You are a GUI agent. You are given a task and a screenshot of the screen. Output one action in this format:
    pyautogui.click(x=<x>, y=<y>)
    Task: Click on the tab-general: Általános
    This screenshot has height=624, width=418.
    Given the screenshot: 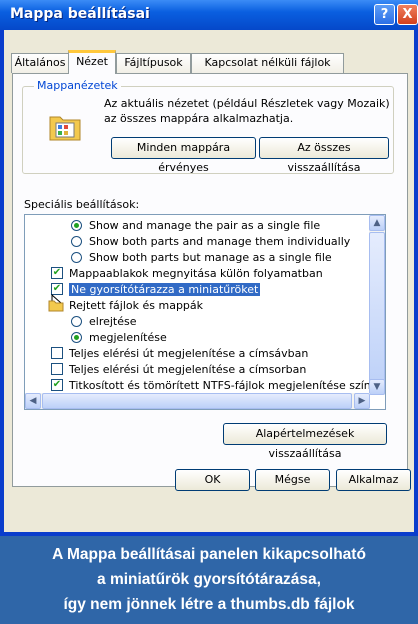 What is the action you would take?
    pyautogui.click(x=40, y=63)
    